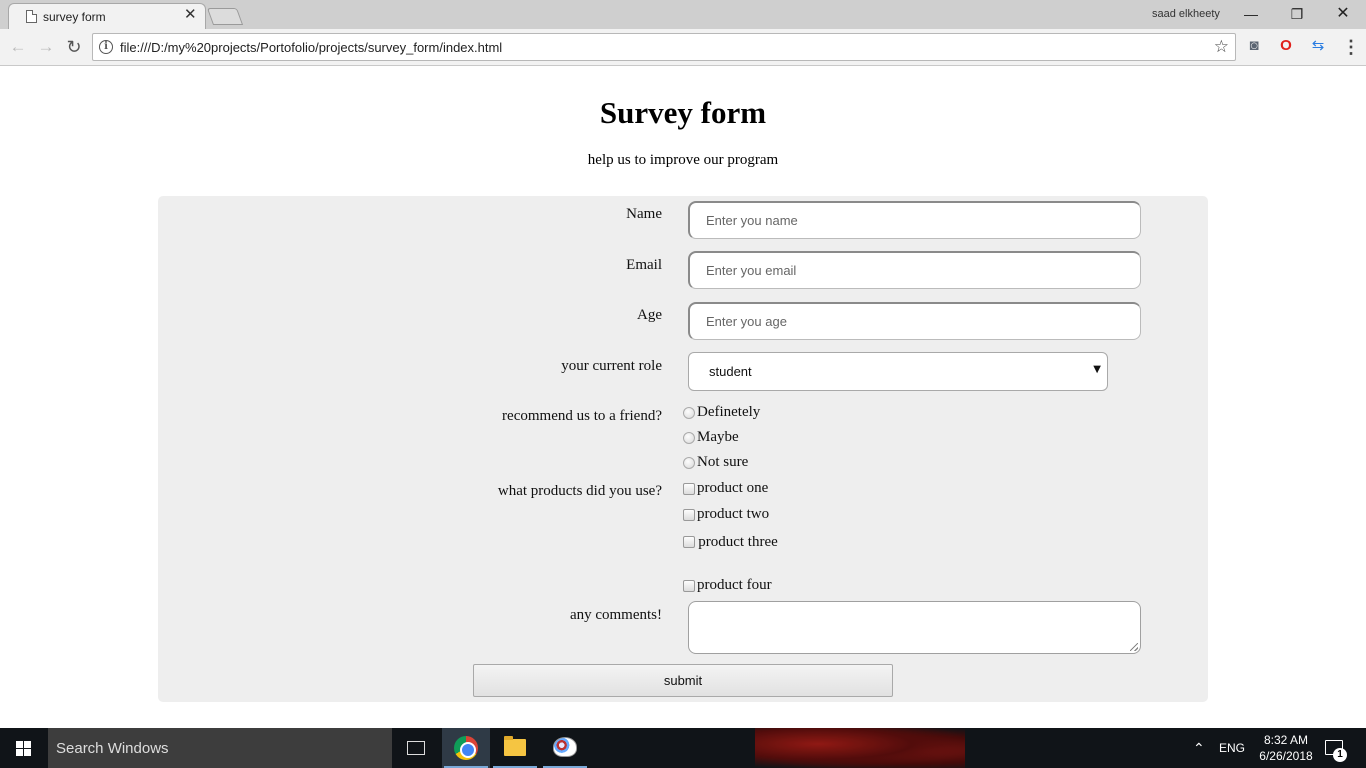 Image resolution: width=1366 pixels, height=768 pixels. What do you see at coordinates (1251, 14) in the screenshot?
I see `minimize-button: —` at bounding box center [1251, 14].